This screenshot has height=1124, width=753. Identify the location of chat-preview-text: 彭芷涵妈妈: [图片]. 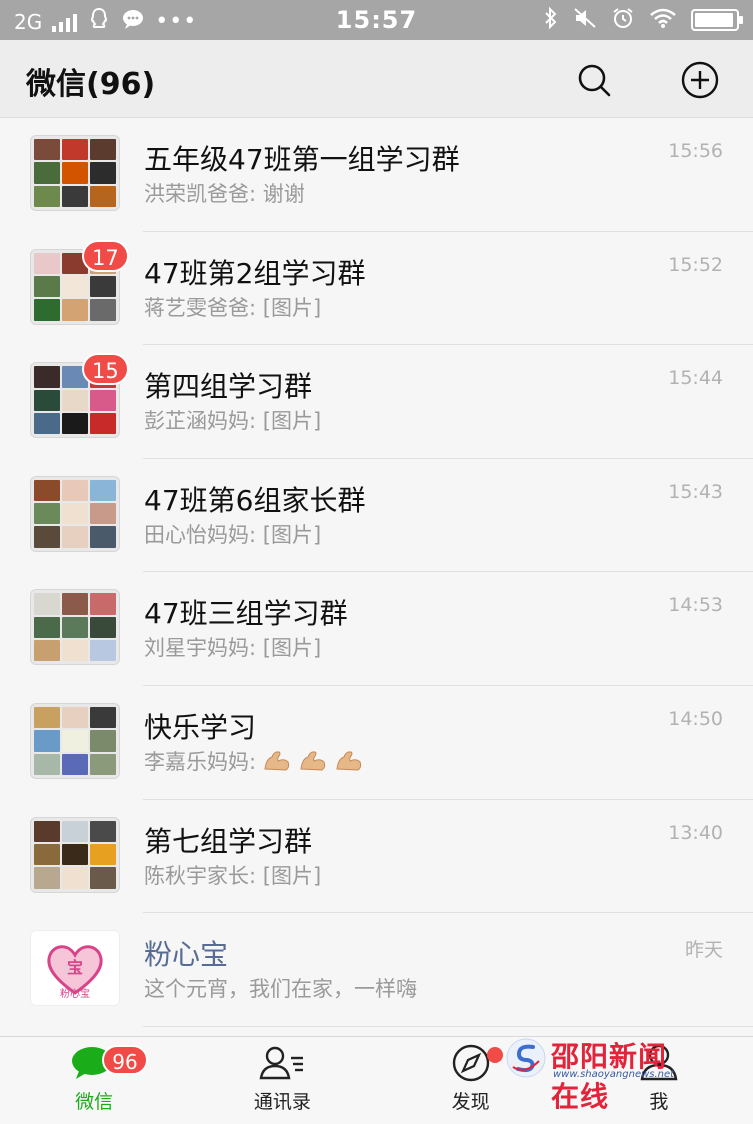
(233, 421).